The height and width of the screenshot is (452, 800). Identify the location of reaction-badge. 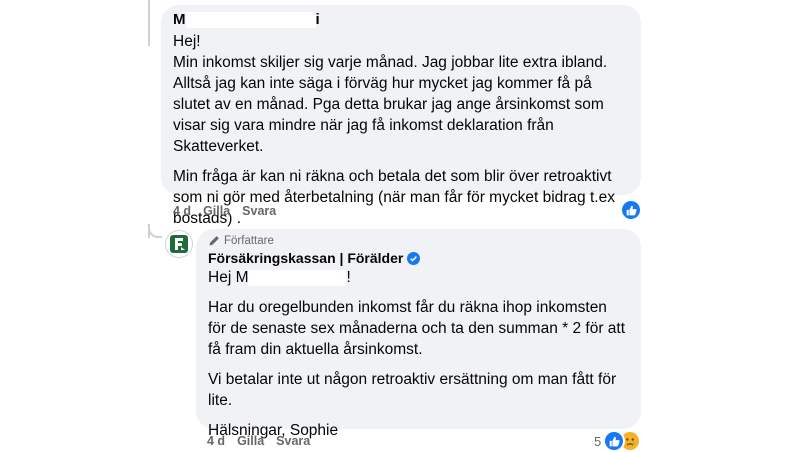
(631, 210).